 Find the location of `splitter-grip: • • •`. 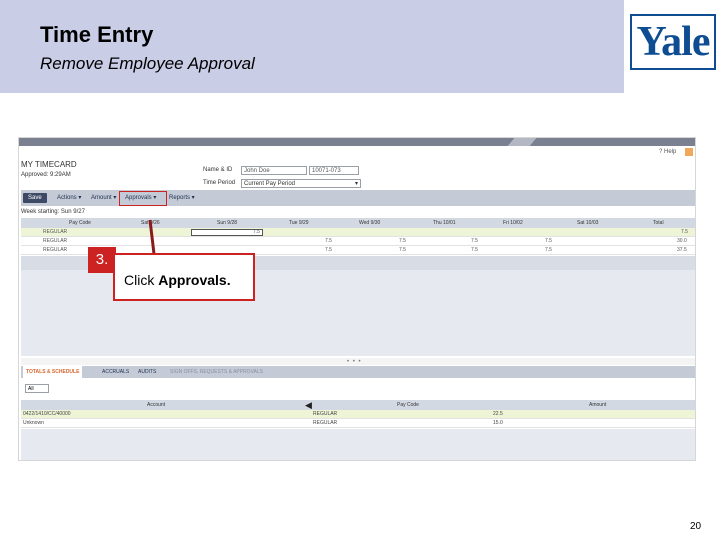

splitter-grip: • • • is located at coordinates (354, 362).